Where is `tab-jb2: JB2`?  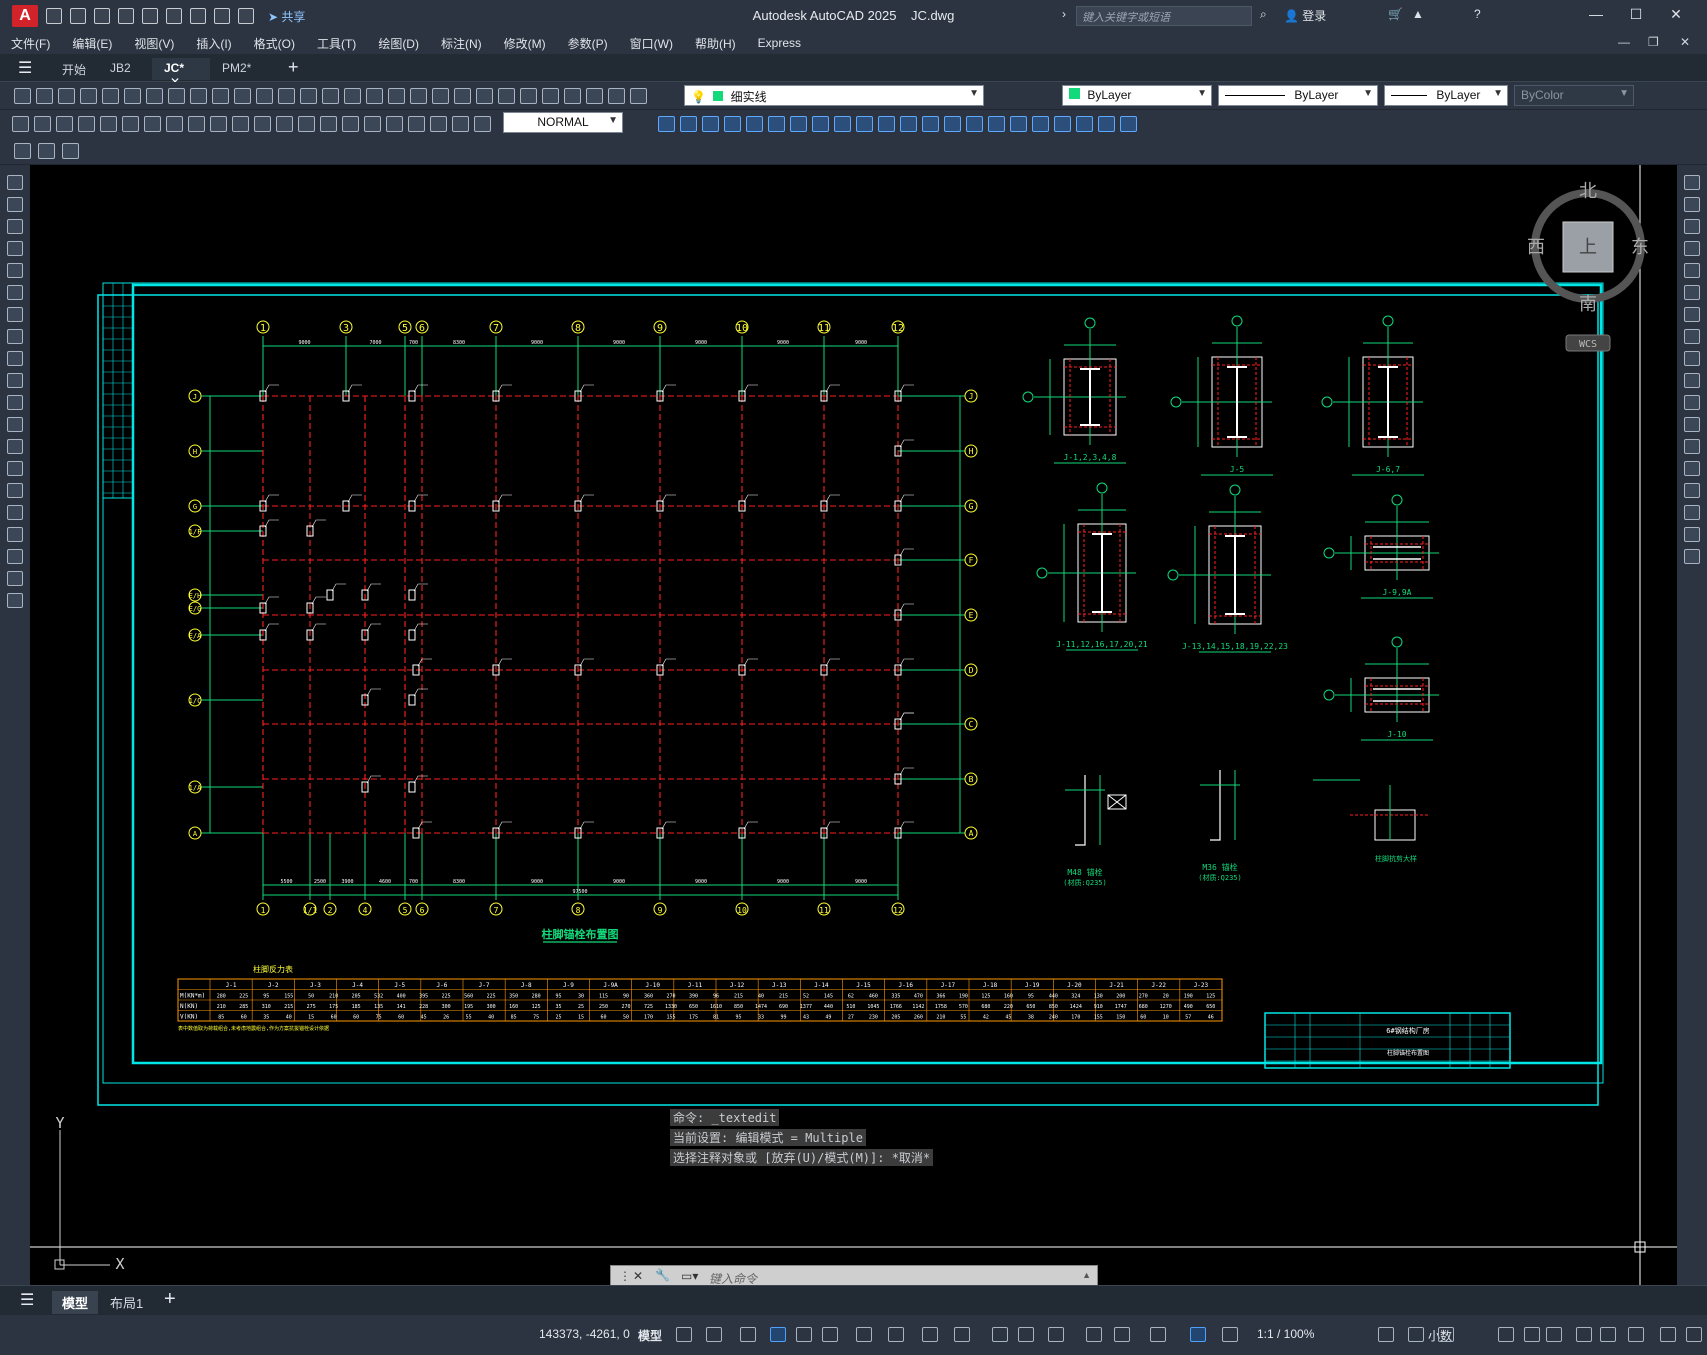 tab-jb2: JB2 is located at coordinates (120, 69).